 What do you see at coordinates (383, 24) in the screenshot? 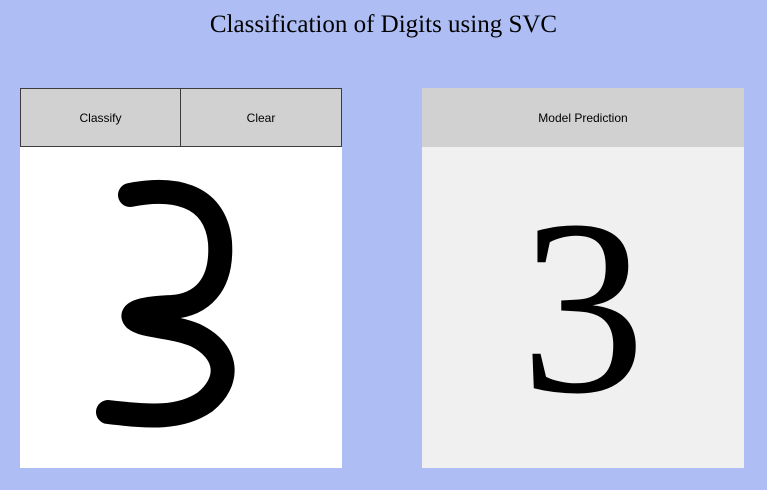
I see `app-title: Classification of Digits using SVC` at bounding box center [383, 24].